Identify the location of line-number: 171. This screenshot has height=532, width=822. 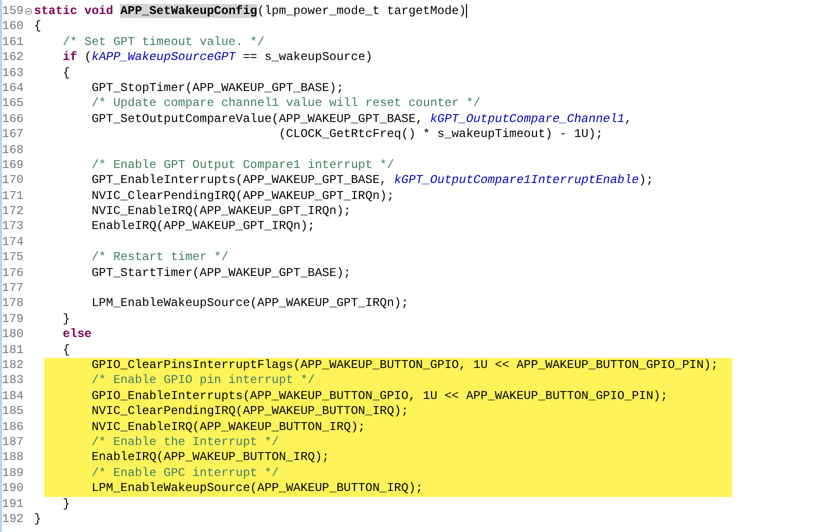
(13, 196).